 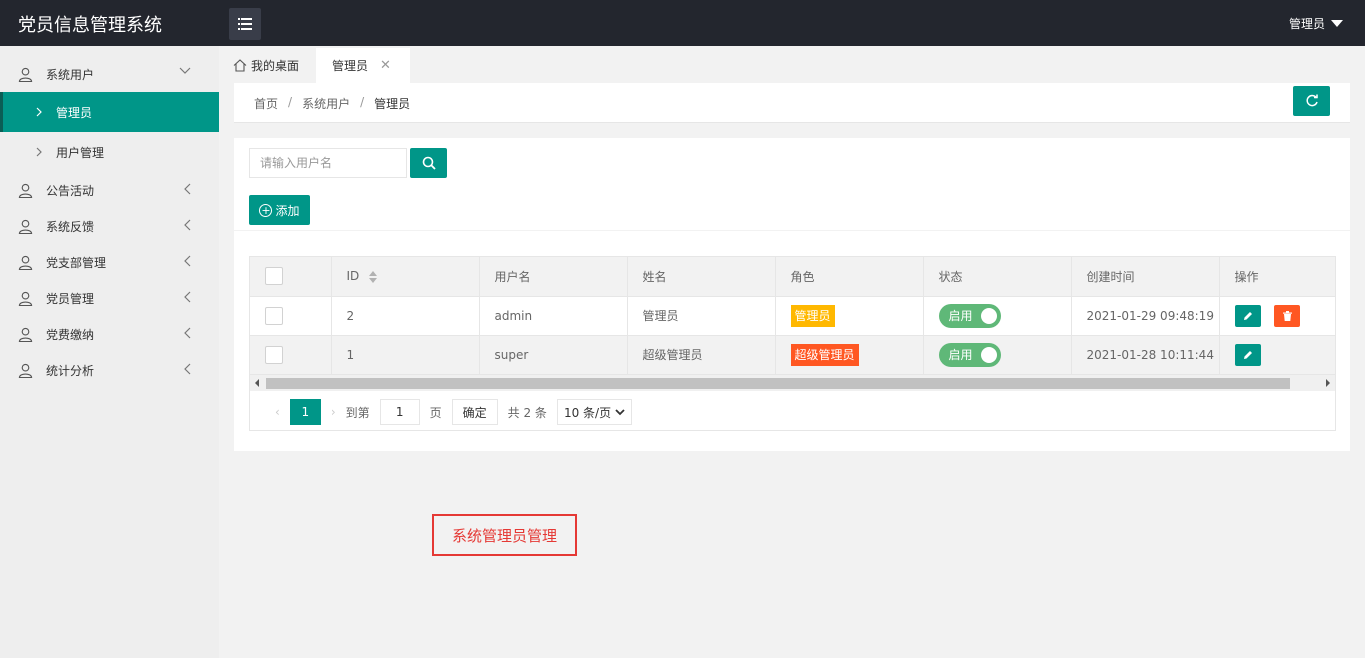 I want to click on next-page-icon: ›, so click(x=333, y=412).